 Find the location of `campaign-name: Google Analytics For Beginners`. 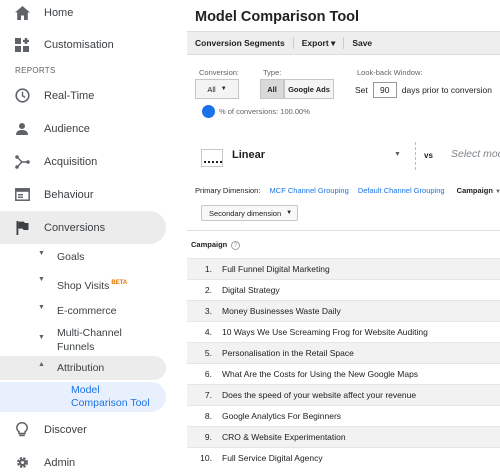

campaign-name: Google Analytics For Beginners is located at coordinates (281, 416).